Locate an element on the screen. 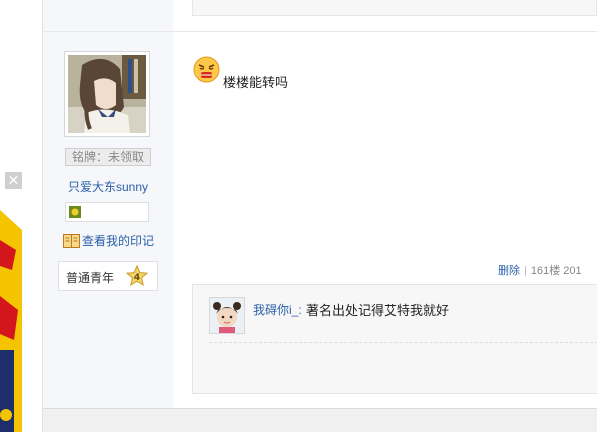 The height and width of the screenshot is (432, 597). level-badge-icon is located at coordinates (75, 212).